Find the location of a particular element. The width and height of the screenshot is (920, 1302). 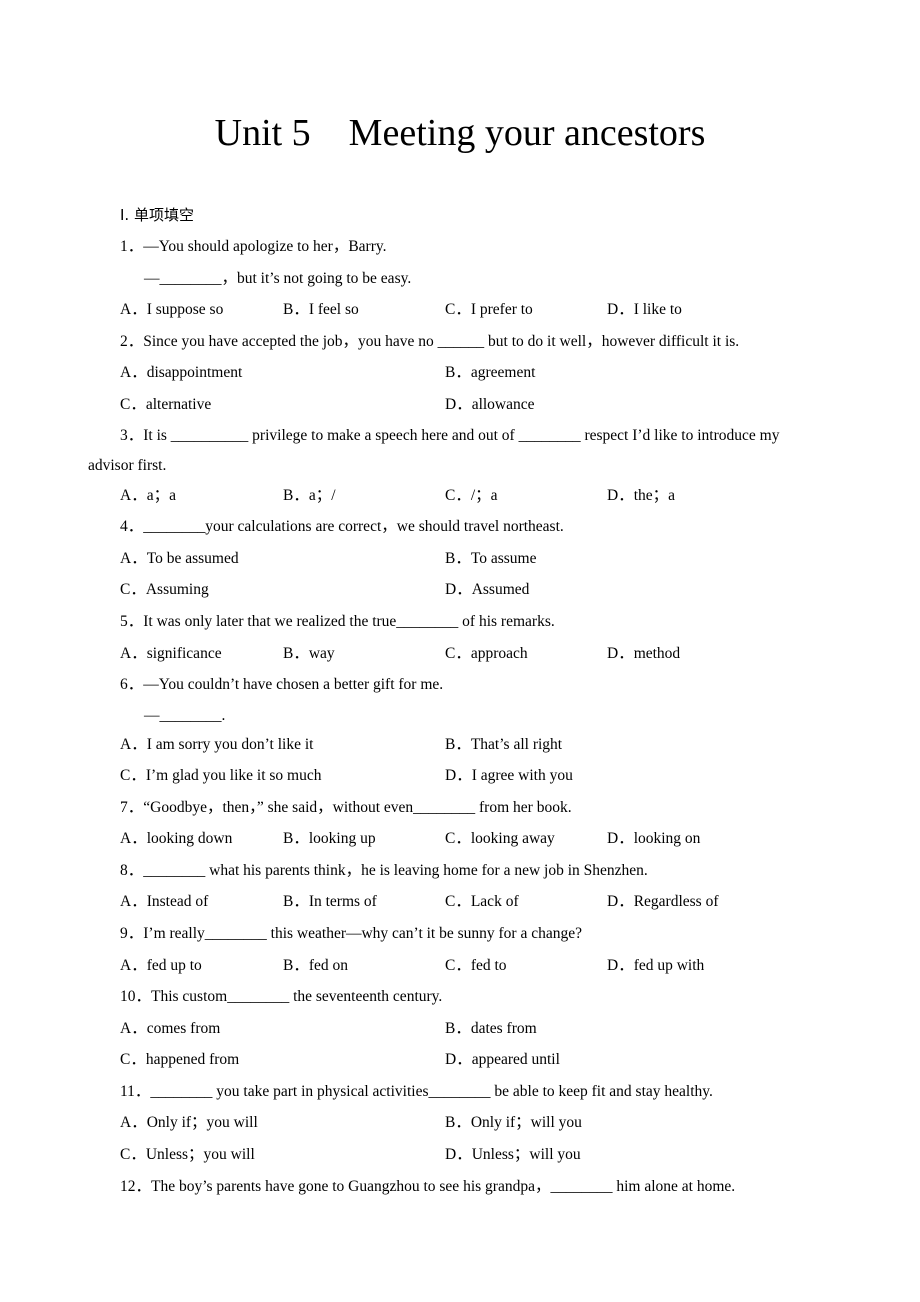

question-3-option-c: C．/；a is located at coordinates (471, 496).